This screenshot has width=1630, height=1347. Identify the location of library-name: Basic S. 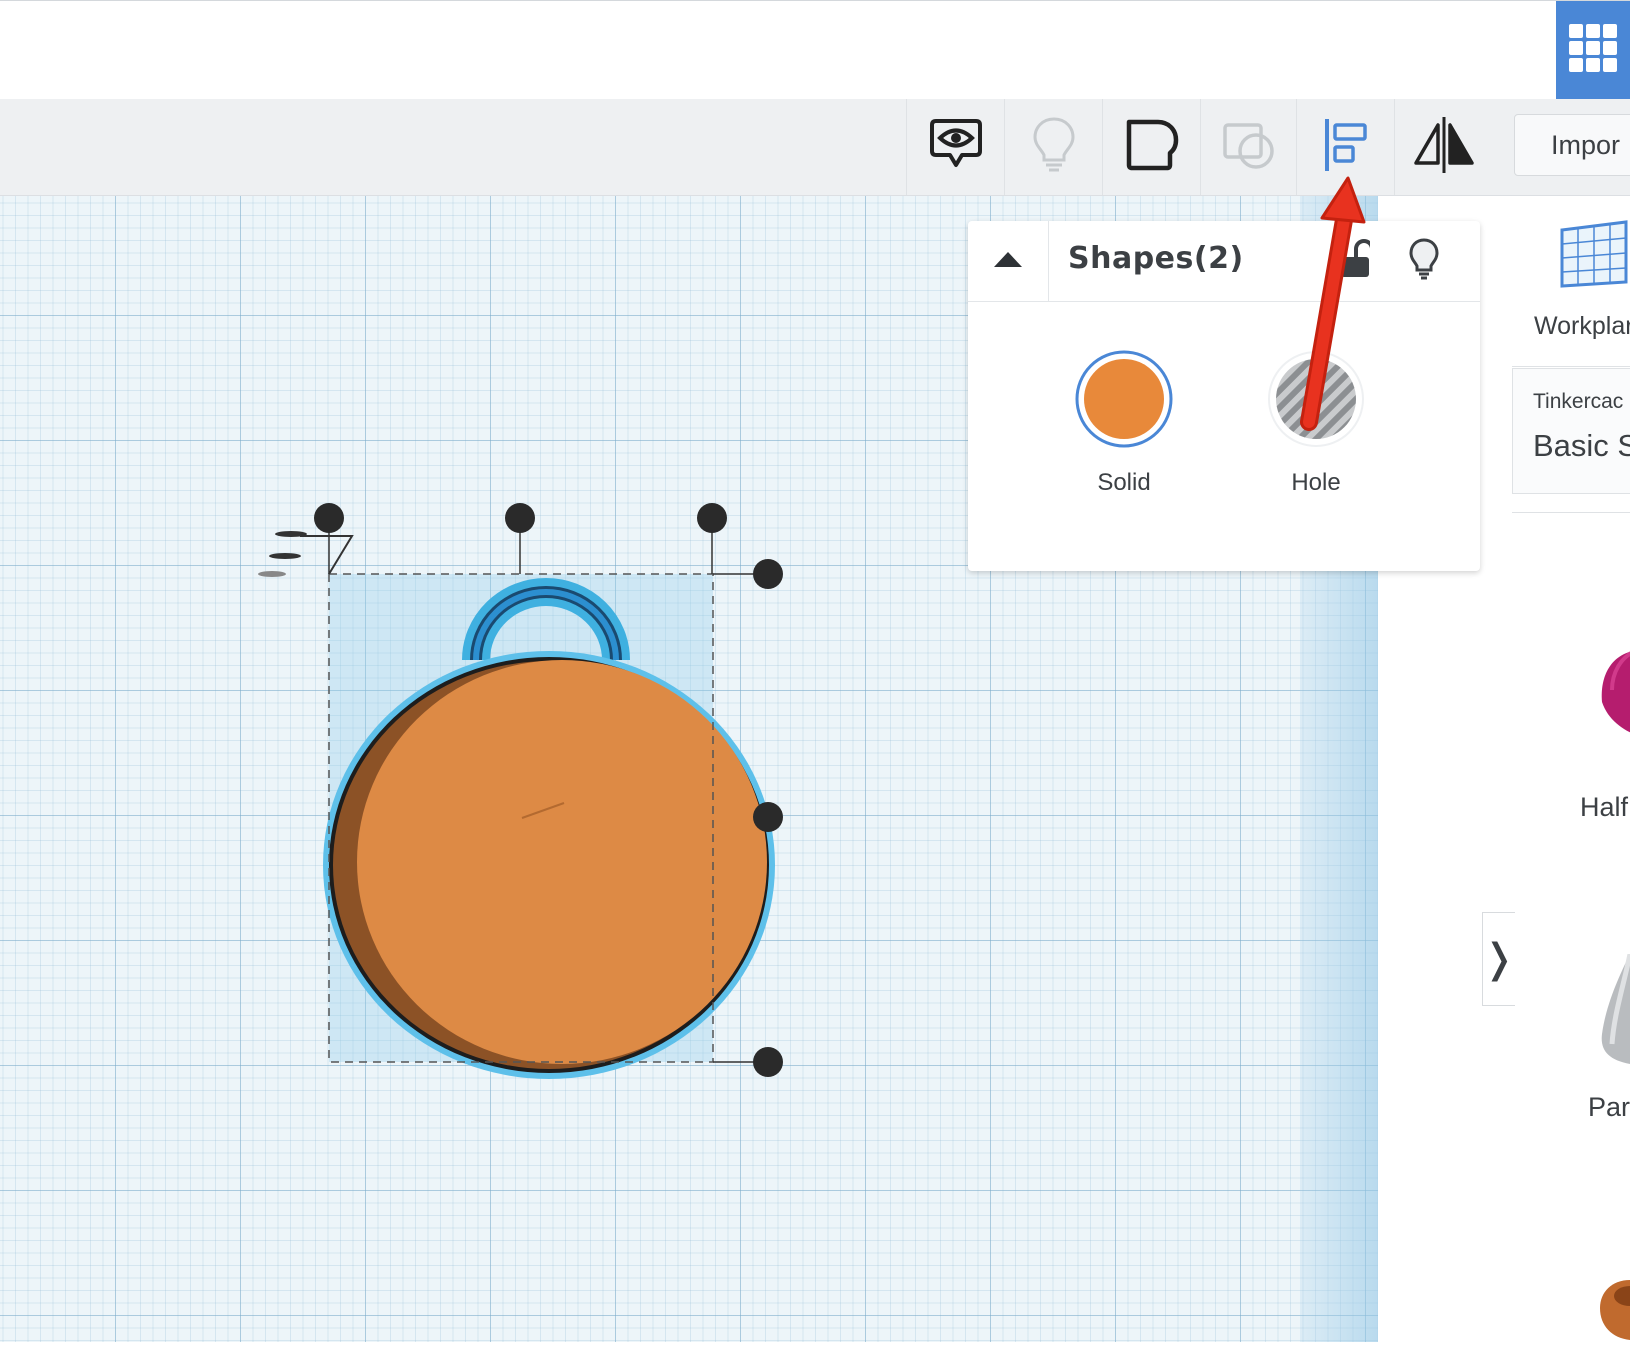
(1581, 445).